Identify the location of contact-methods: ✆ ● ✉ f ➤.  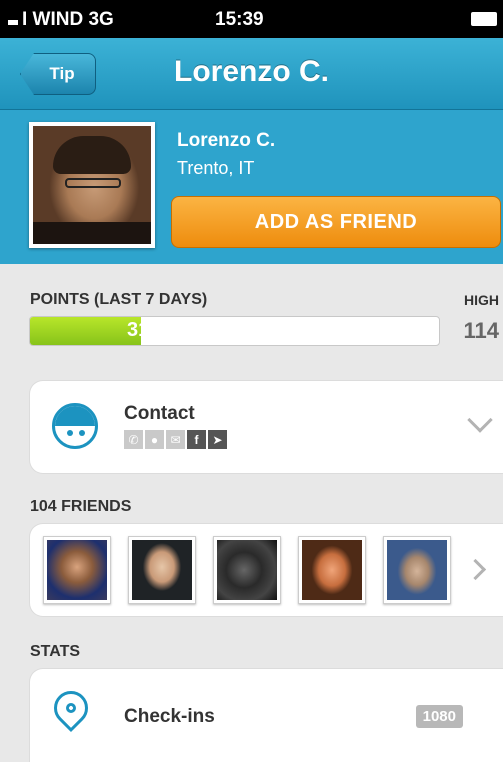
(175, 439).